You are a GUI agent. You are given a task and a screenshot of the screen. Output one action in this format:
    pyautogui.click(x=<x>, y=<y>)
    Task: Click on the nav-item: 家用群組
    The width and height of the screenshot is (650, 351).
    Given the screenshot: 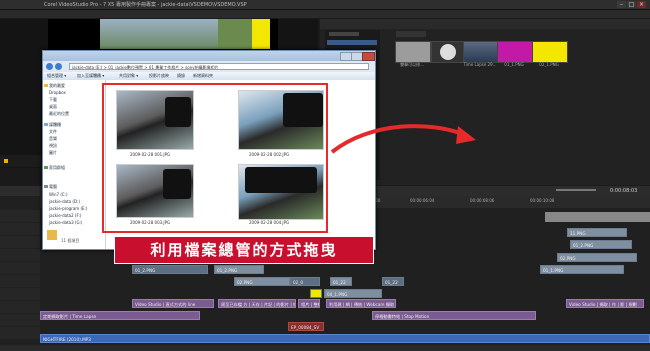 What is the action you would take?
    pyautogui.click(x=57, y=168)
    